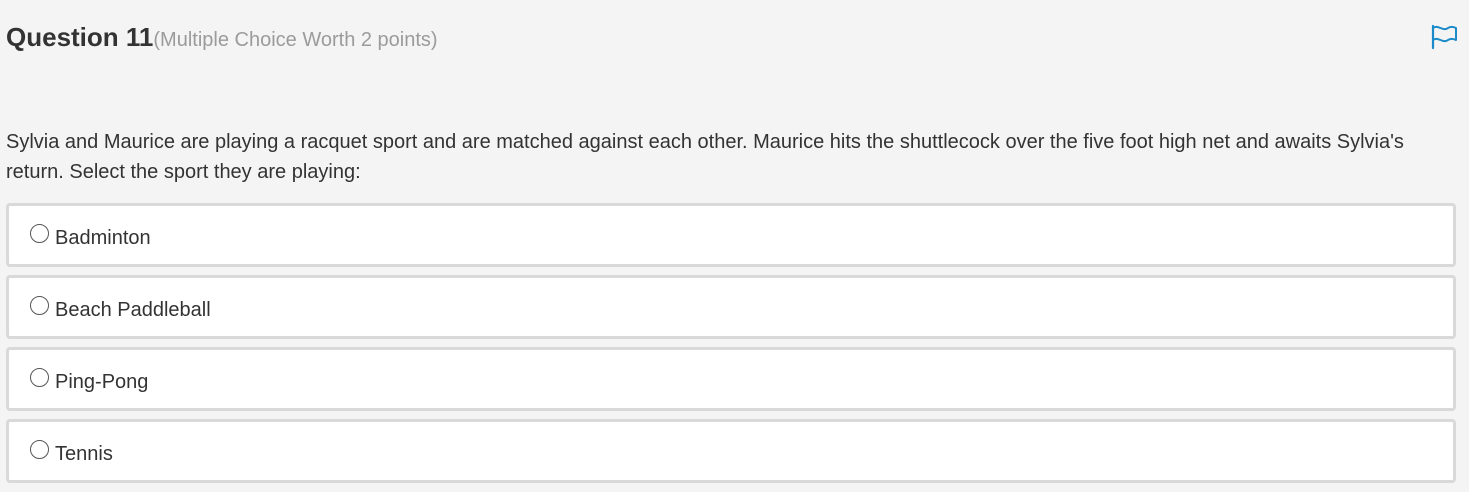 Image resolution: width=1469 pixels, height=492 pixels. Describe the element at coordinates (731, 379) in the screenshot. I see `answer-option-ping-pong: Ping-Pong` at that location.